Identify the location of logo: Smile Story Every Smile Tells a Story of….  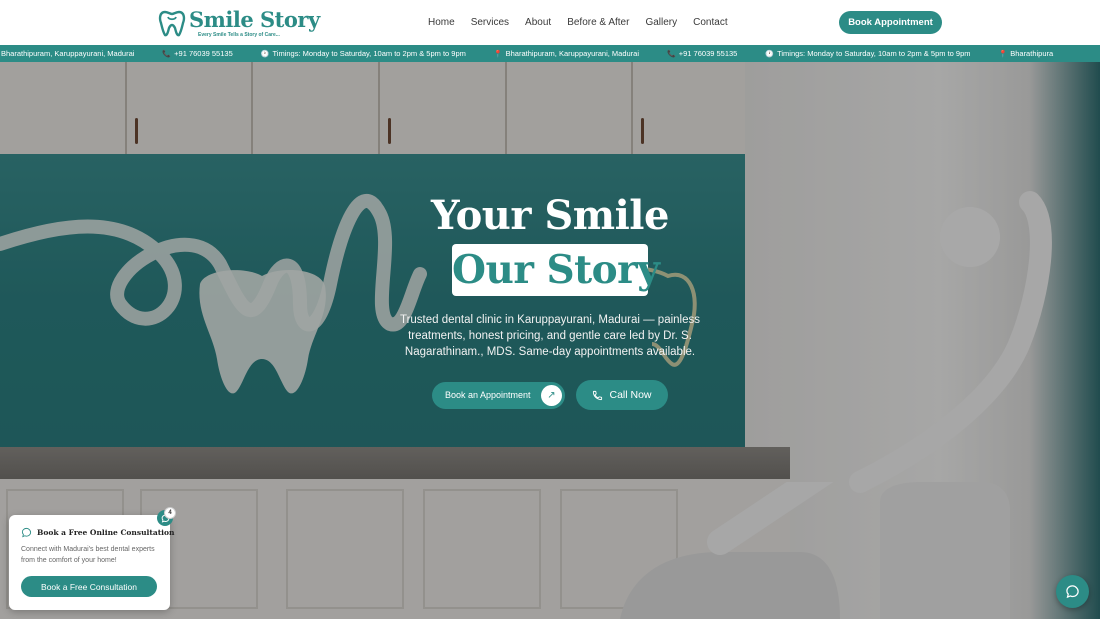
(238, 23).